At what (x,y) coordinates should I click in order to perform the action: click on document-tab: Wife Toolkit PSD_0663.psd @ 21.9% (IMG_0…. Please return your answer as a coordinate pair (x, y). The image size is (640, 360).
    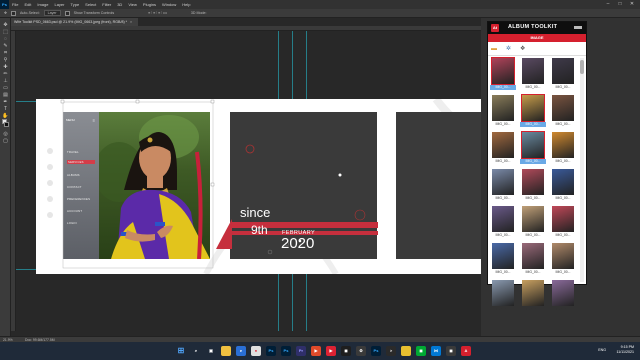
    Looking at the image, I should click on (75, 22).